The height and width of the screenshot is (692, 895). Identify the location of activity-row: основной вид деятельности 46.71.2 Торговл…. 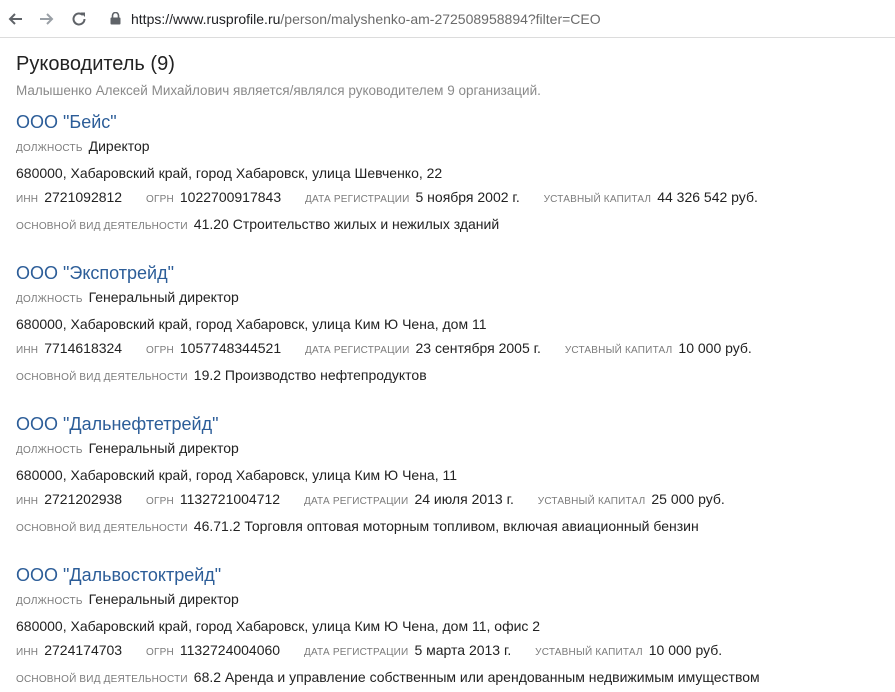
(447, 527).